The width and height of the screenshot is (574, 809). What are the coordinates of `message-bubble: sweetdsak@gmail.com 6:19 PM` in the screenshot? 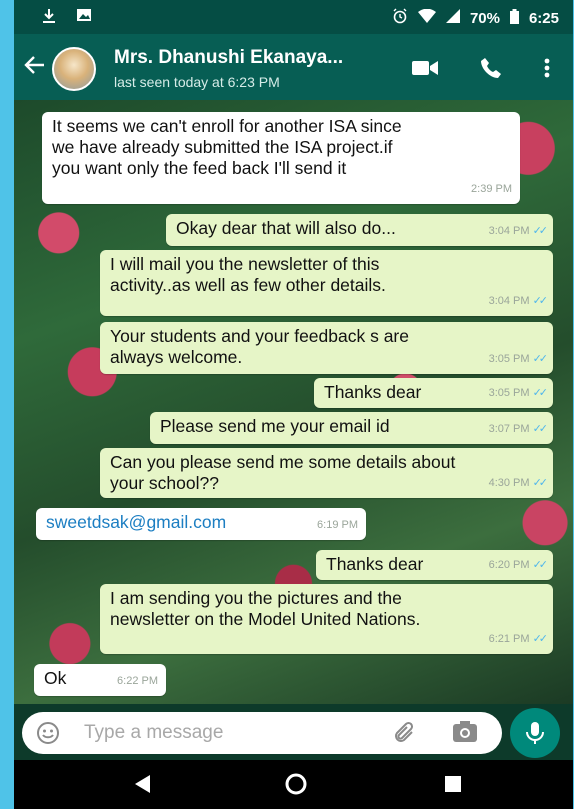 It's located at (201, 524).